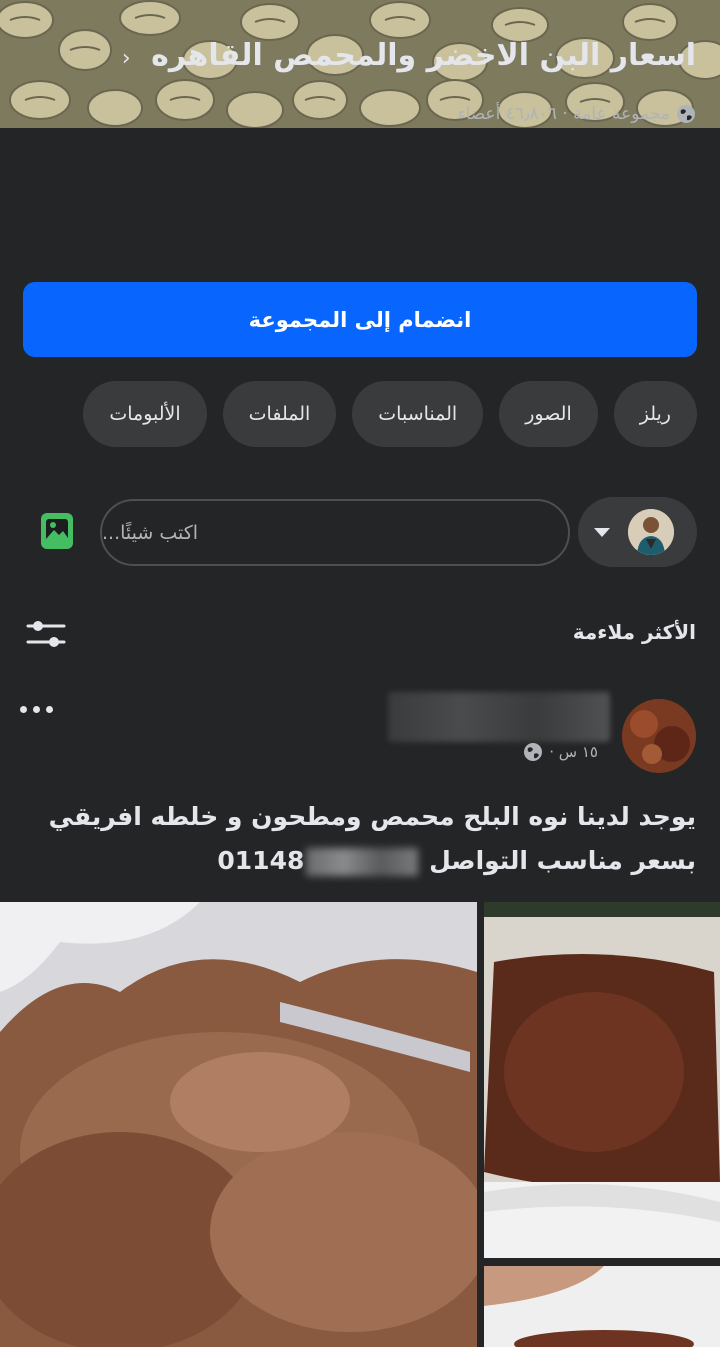  I want to click on feed-sort-label: الأكثر ملاءمة, so click(634, 632).